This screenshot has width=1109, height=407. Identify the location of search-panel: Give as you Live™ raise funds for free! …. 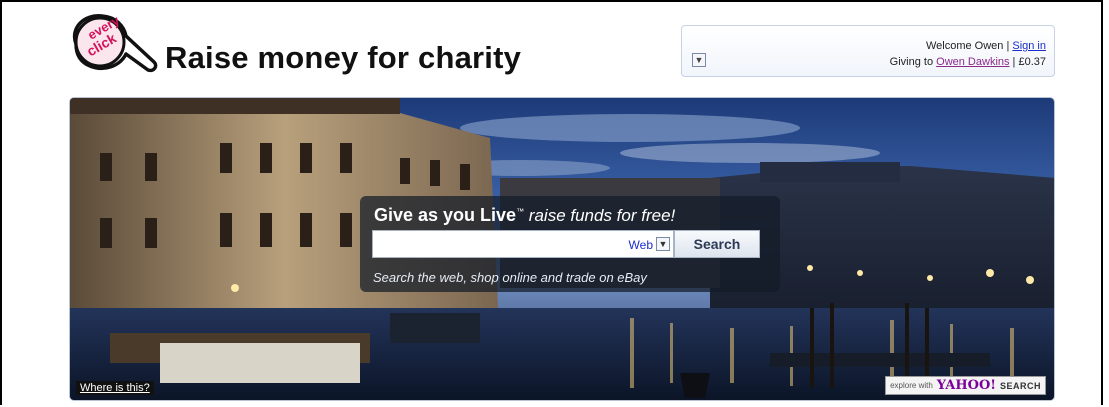
(570, 244).